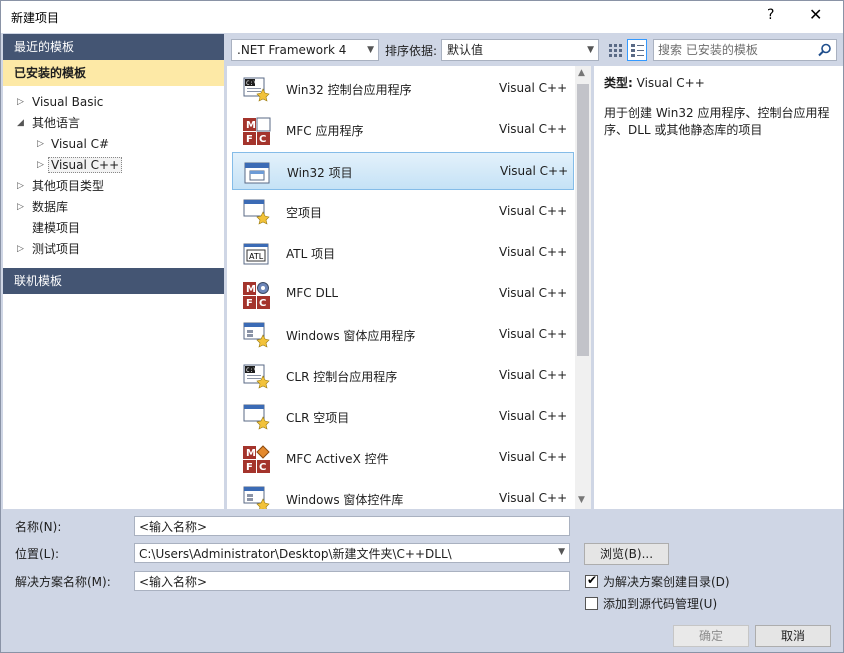 The width and height of the screenshot is (844, 653). Describe the element at coordinates (68, 186) in the screenshot. I see `tree-item-label: 其他项目类型` at that location.